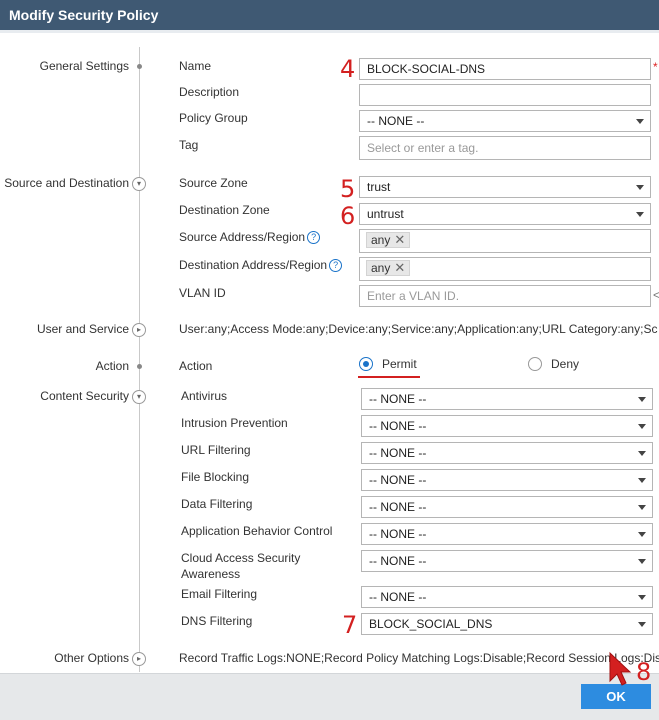  Describe the element at coordinates (398, 426) in the screenshot. I see `intrusion-prevention-value: -- NONE --` at that location.